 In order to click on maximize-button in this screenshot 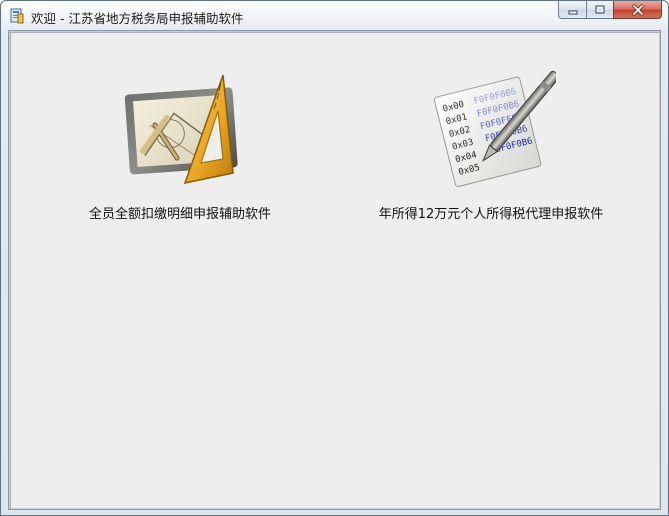, I will do `click(599, 10)`.